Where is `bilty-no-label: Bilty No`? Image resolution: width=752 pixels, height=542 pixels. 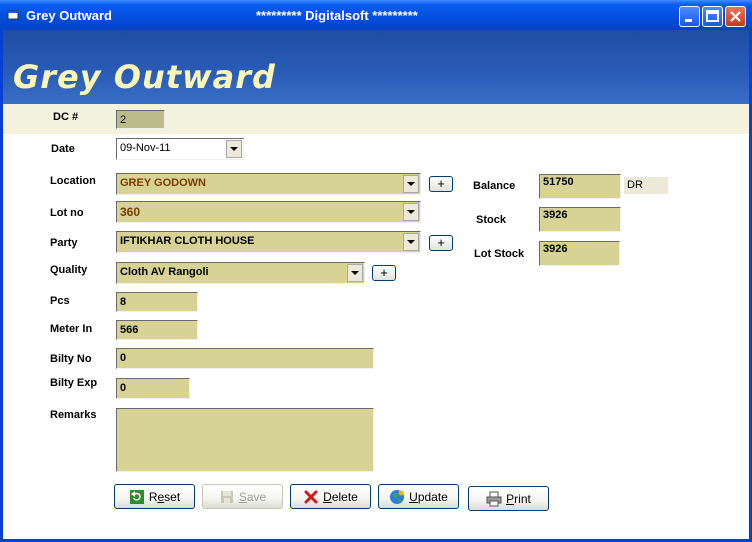 bilty-no-label: Bilty No is located at coordinates (71, 359).